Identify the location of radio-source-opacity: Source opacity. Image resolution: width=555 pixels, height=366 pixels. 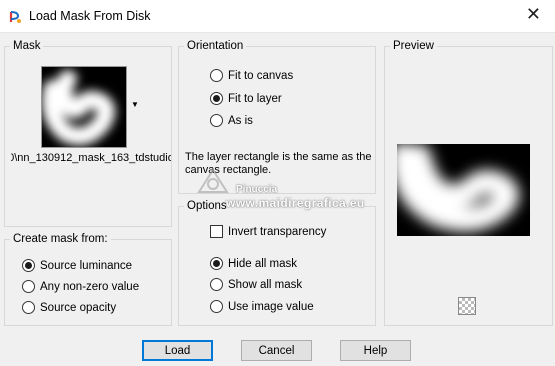
(69, 307).